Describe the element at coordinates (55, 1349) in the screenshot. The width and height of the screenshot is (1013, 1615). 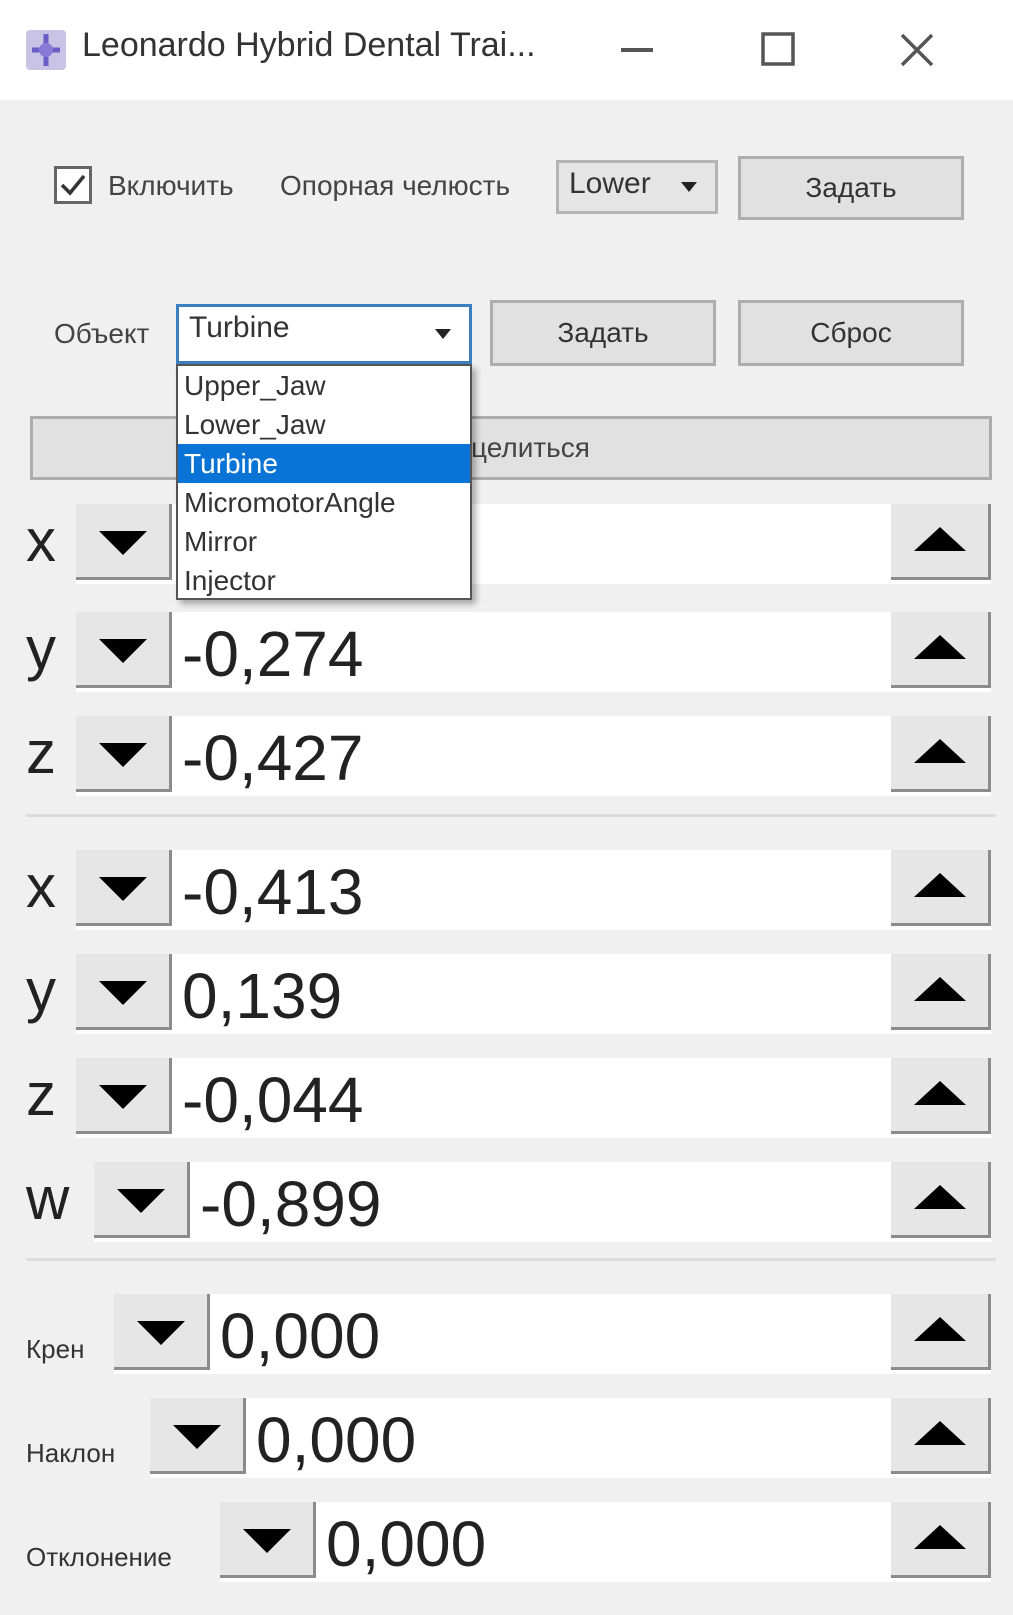
I see `axis-label: Крен` at that location.